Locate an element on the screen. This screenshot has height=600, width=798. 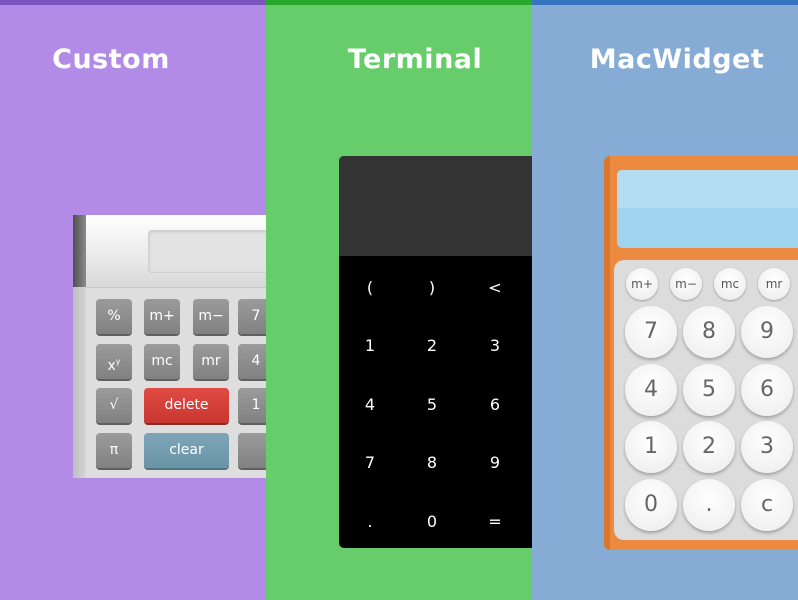
keypad: m+ m− mc mr 7 8 9 4 5 6 1 2 3 0 . c is located at coordinates (706, 400).